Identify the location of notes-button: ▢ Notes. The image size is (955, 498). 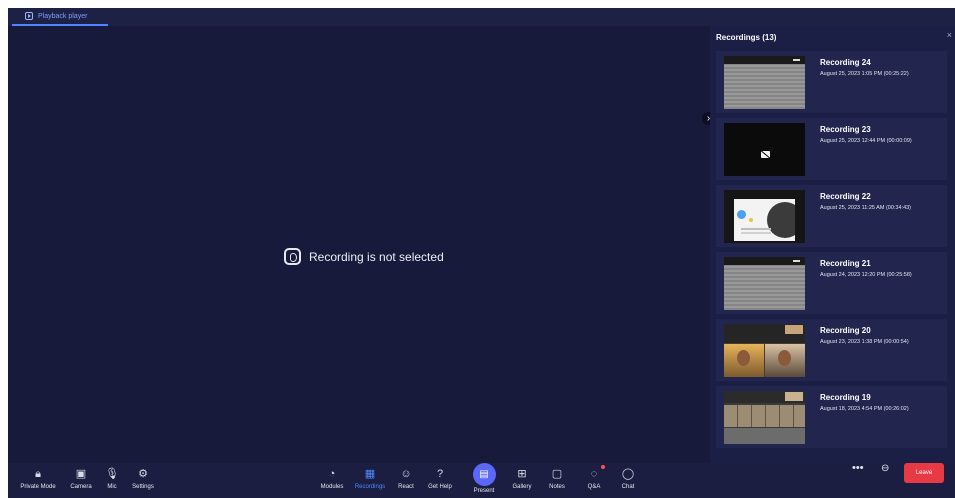
(557, 480).